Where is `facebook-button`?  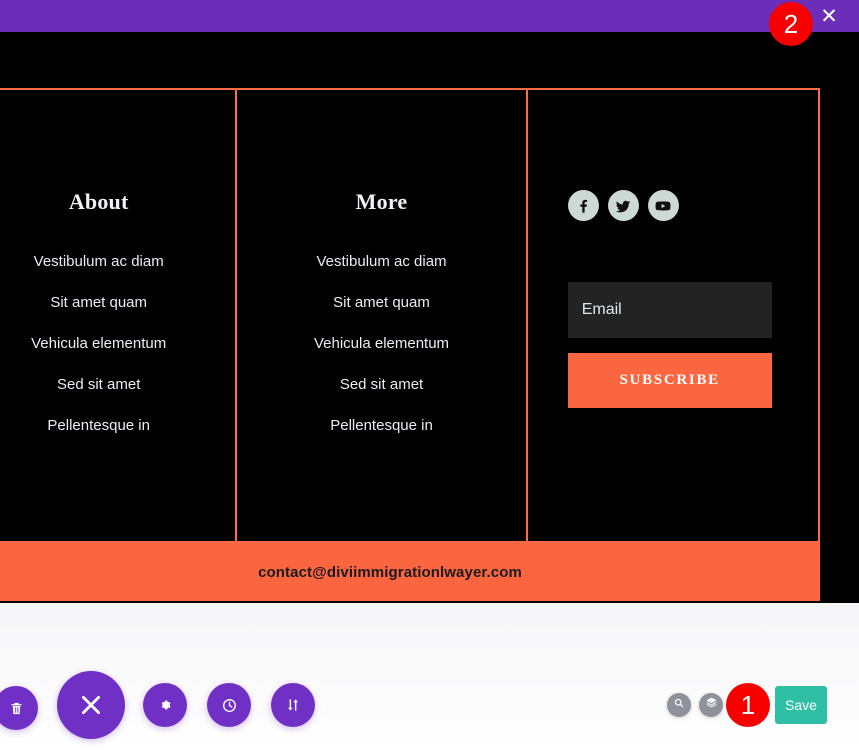
facebook-button is located at coordinates (583, 205).